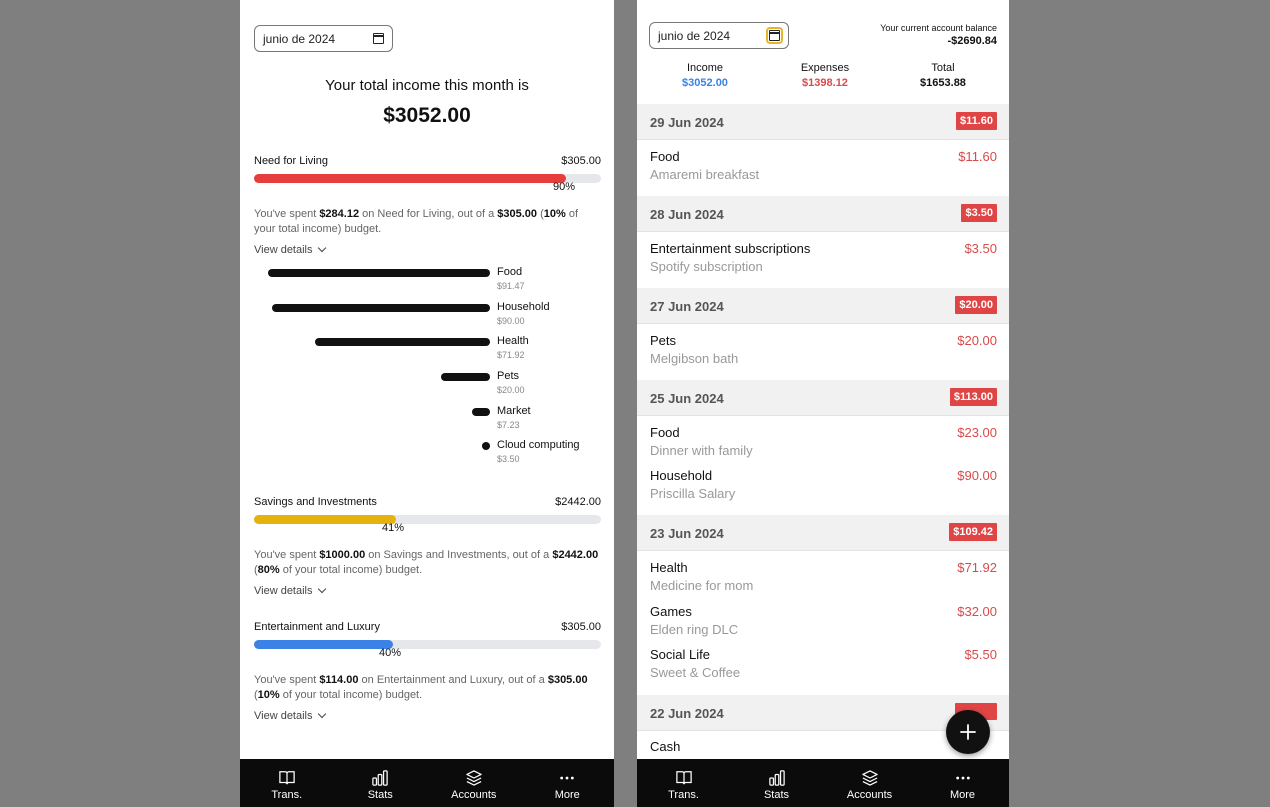 The height and width of the screenshot is (807, 1270). What do you see at coordinates (825, 75) in the screenshot?
I see `expenses-total: Expenses $1398.12` at bounding box center [825, 75].